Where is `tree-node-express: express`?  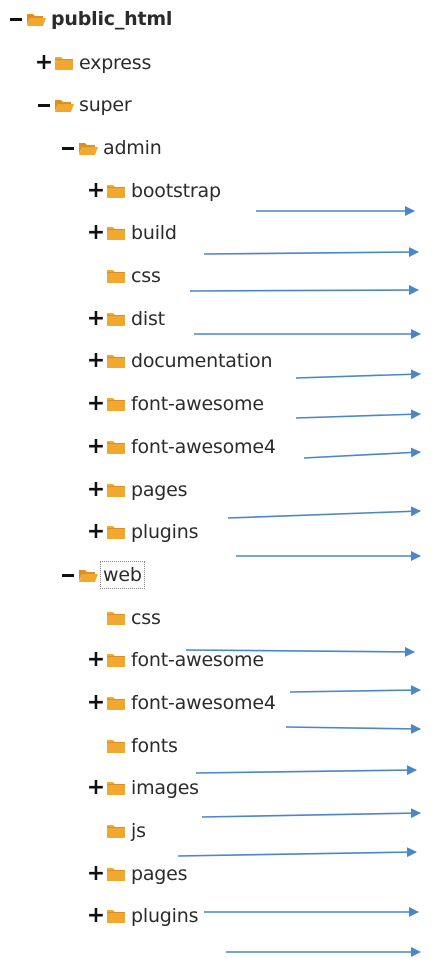
tree-node-express: express is located at coordinates (93, 63).